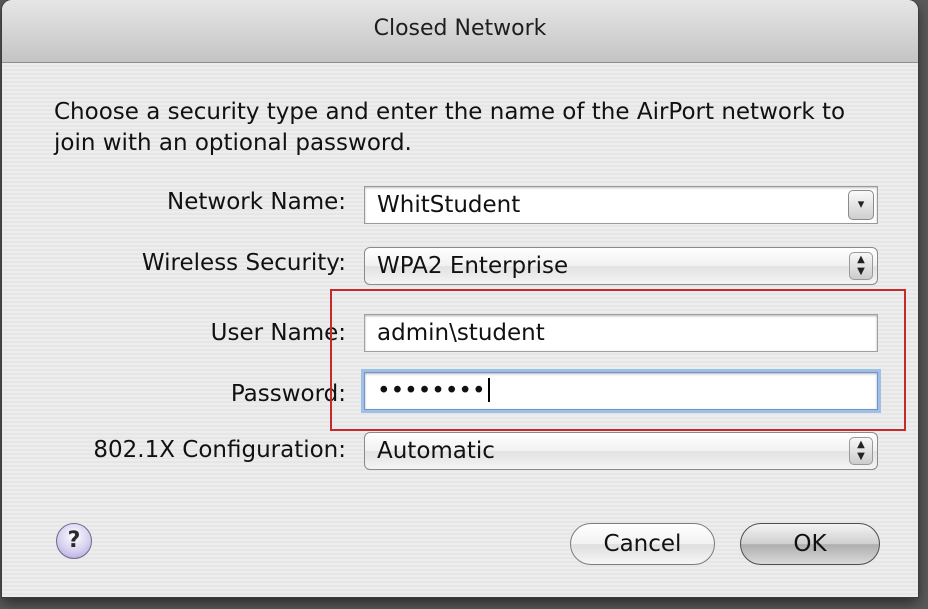  What do you see at coordinates (288, 394) in the screenshot?
I see `password-label: Password:` at bounding box center [288, 394].